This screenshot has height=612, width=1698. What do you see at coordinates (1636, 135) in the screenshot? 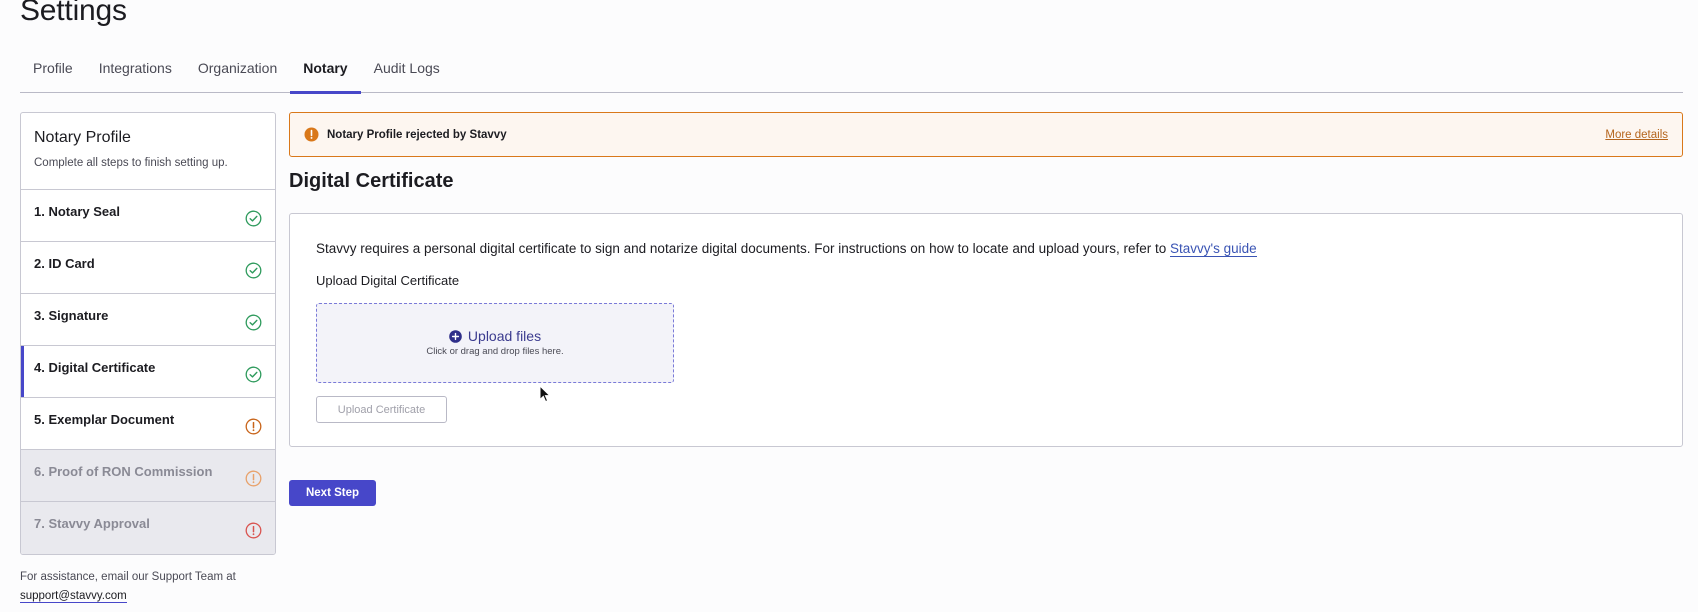
I see `more-details-link: More details` at bounding box center [1636, 135].